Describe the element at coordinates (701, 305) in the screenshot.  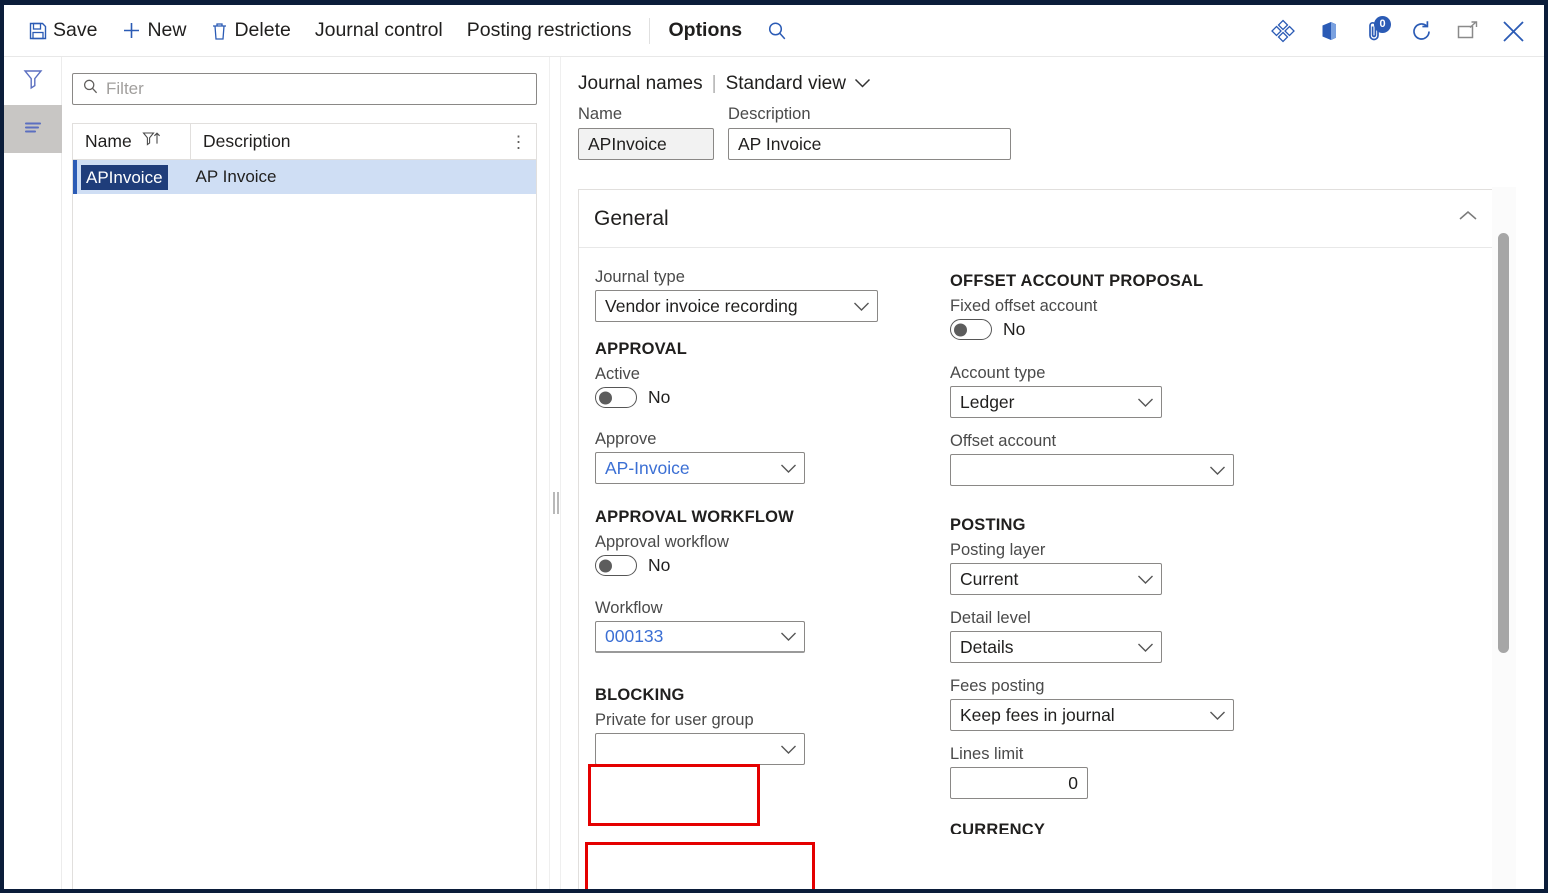
I see `journal-type-value: Vendor invoice recording` at that location.